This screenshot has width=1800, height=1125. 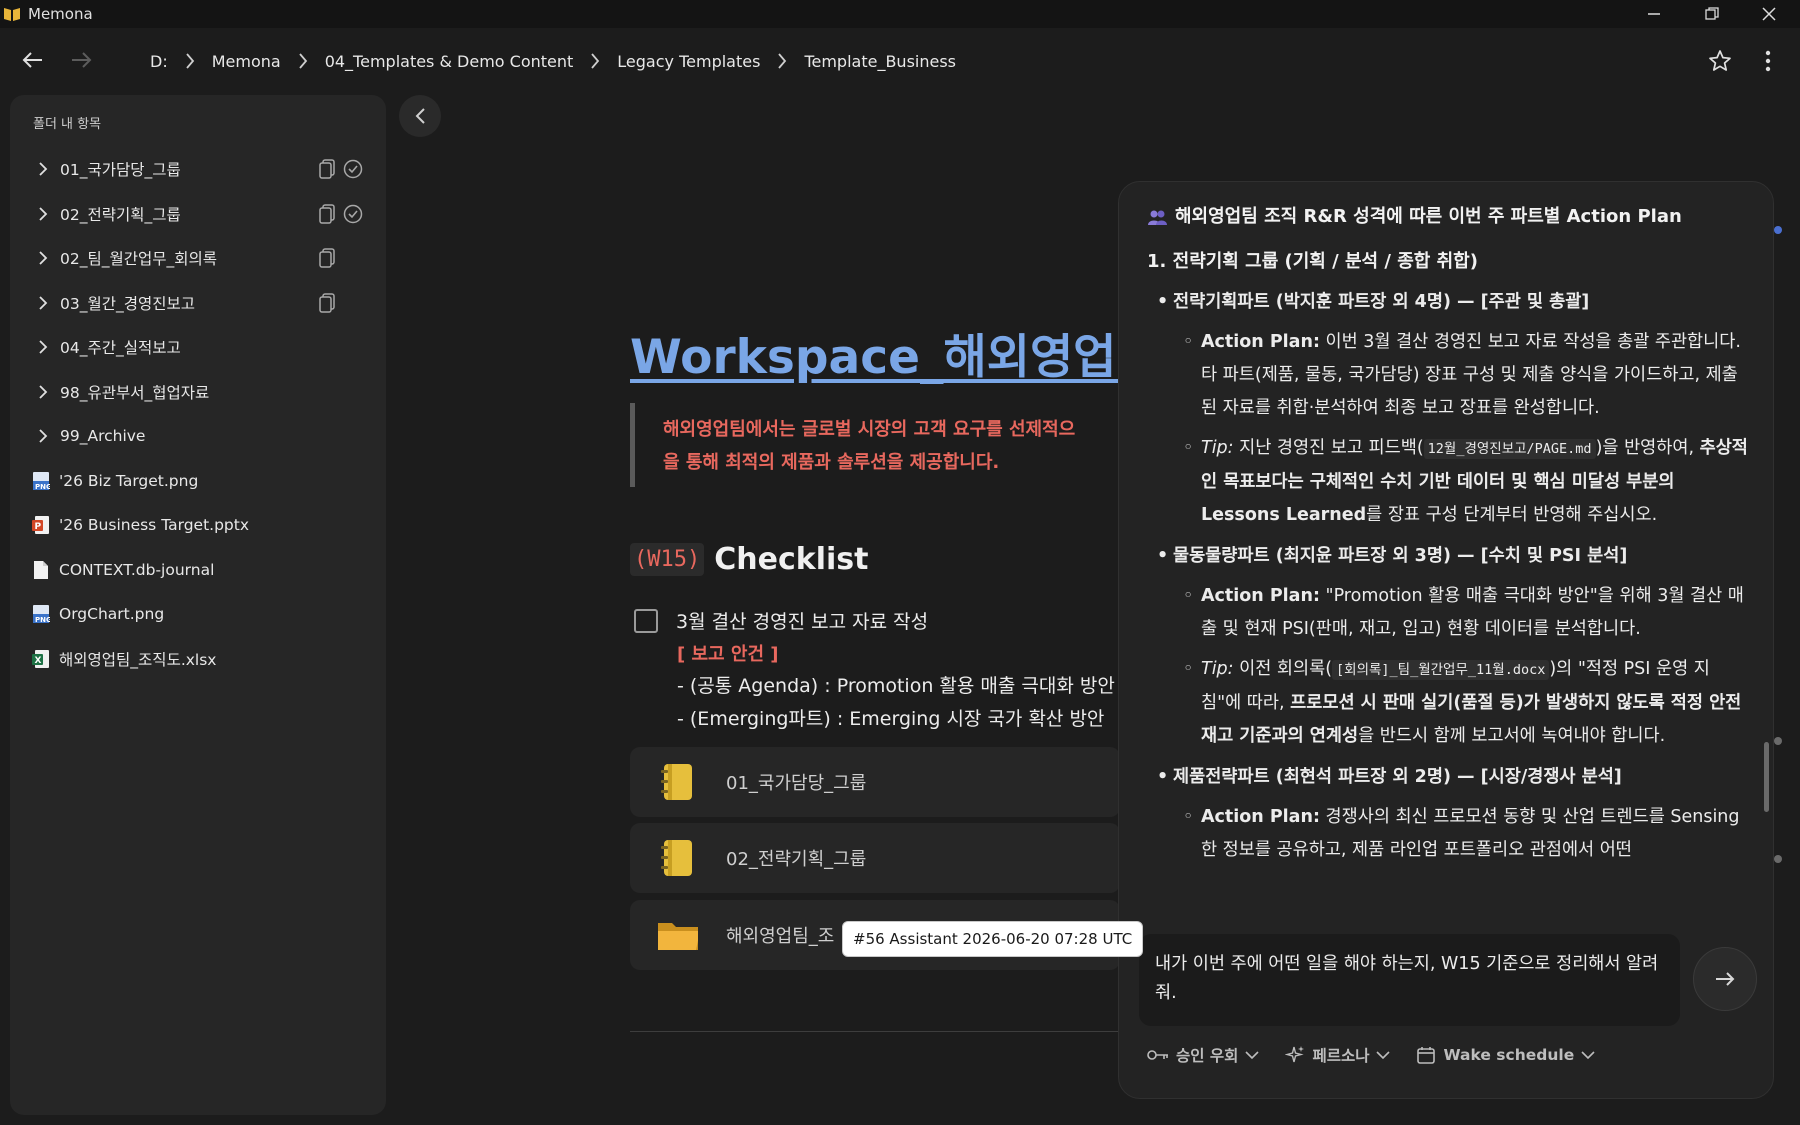 I want to click on linked-page-card: 01_국가담당_그룹, so click(x=875, y=782).